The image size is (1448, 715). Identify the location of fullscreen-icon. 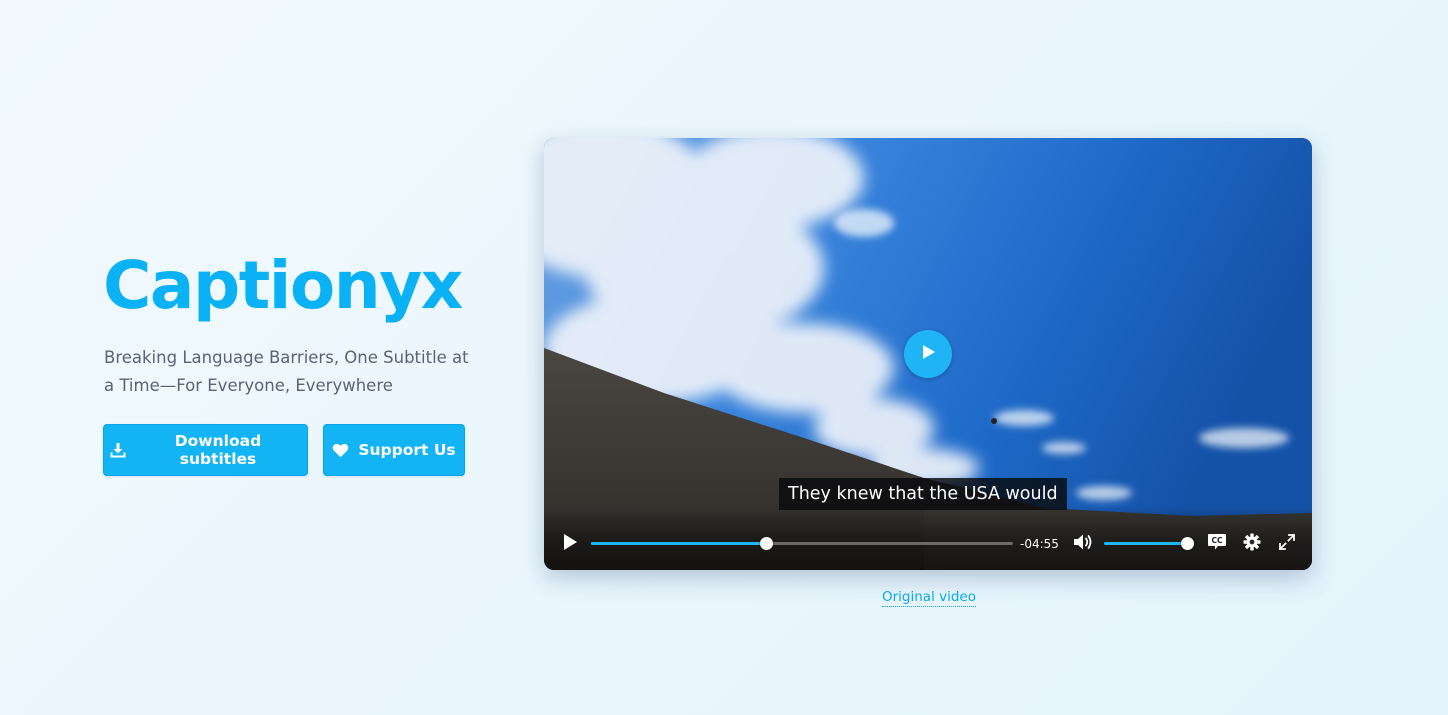
(1287, 544).